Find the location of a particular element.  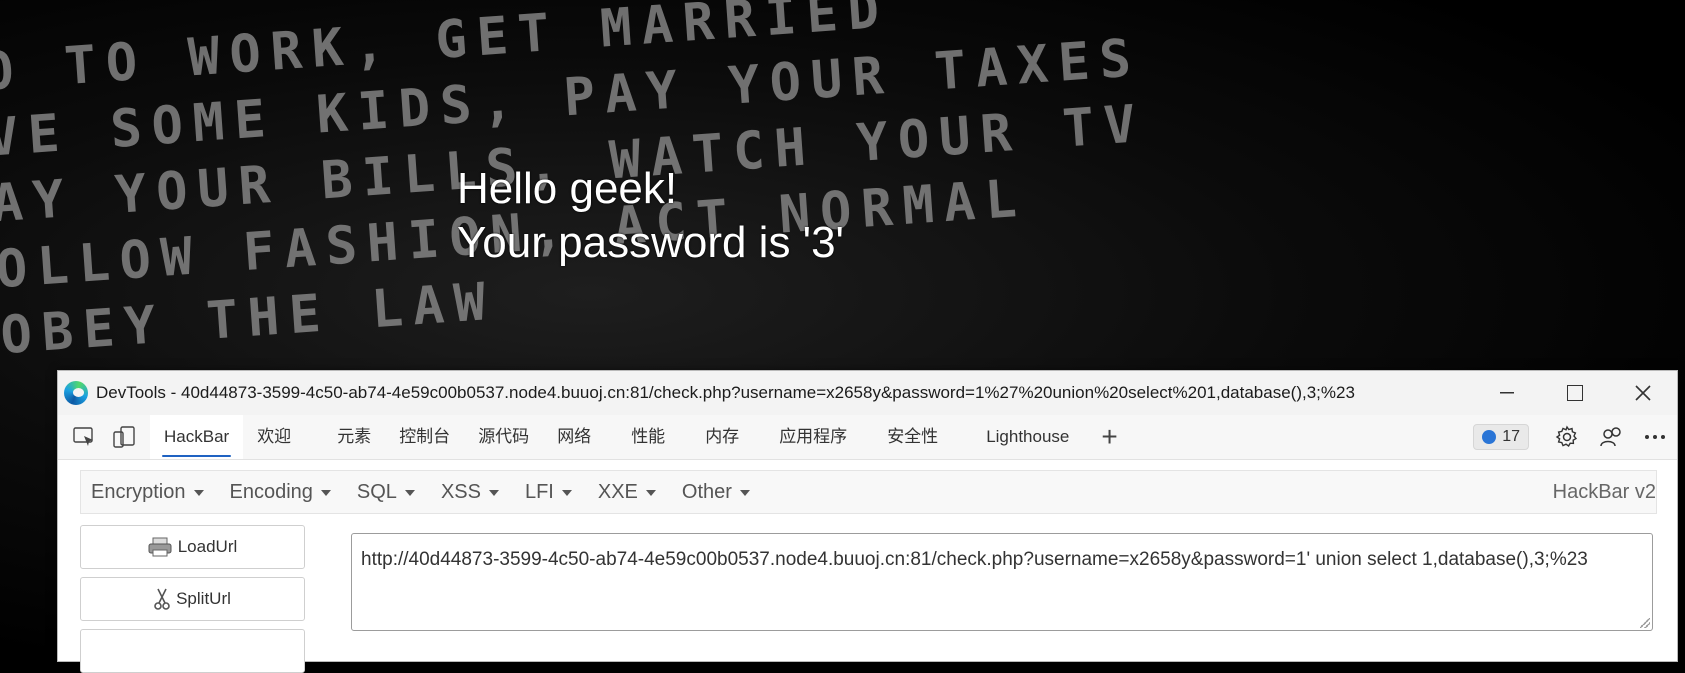

device-toolbar-icon is located at coordinates (124, 437).